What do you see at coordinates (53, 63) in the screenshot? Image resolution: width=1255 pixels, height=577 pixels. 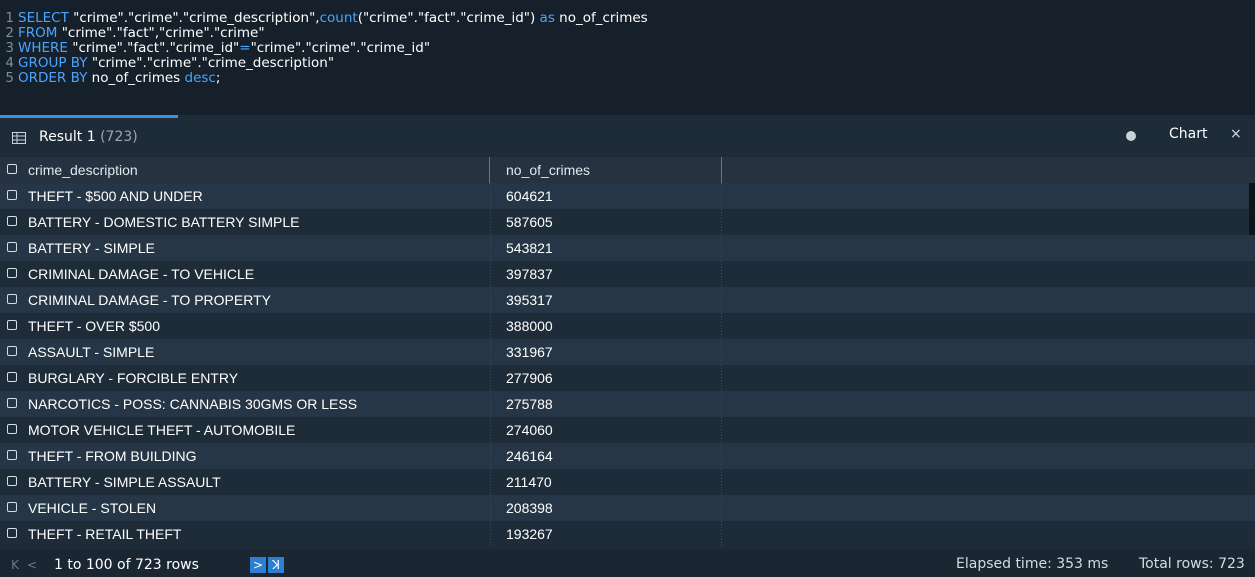 I see `sql-keyword: GROUP BY` at bounding box center [53, 63].